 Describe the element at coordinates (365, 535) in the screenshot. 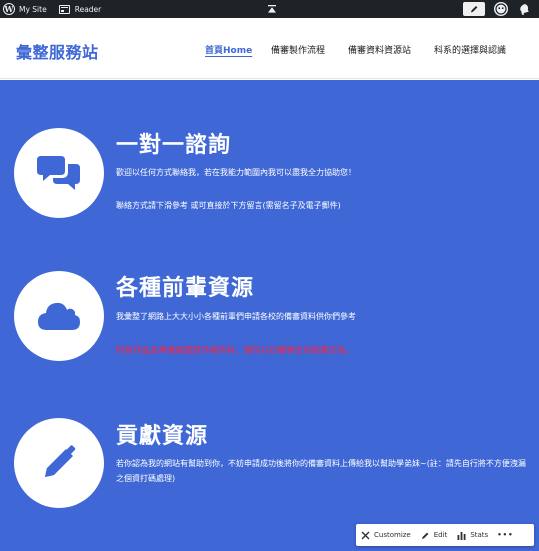

I see `tools-icon` at that location.